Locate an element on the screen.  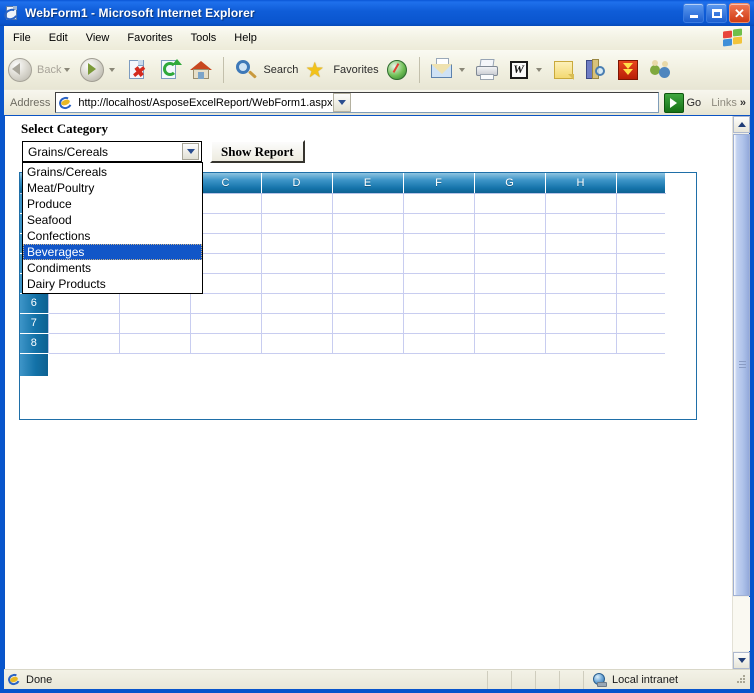
grid-cell-c6 is located at coordinates (226, 303).